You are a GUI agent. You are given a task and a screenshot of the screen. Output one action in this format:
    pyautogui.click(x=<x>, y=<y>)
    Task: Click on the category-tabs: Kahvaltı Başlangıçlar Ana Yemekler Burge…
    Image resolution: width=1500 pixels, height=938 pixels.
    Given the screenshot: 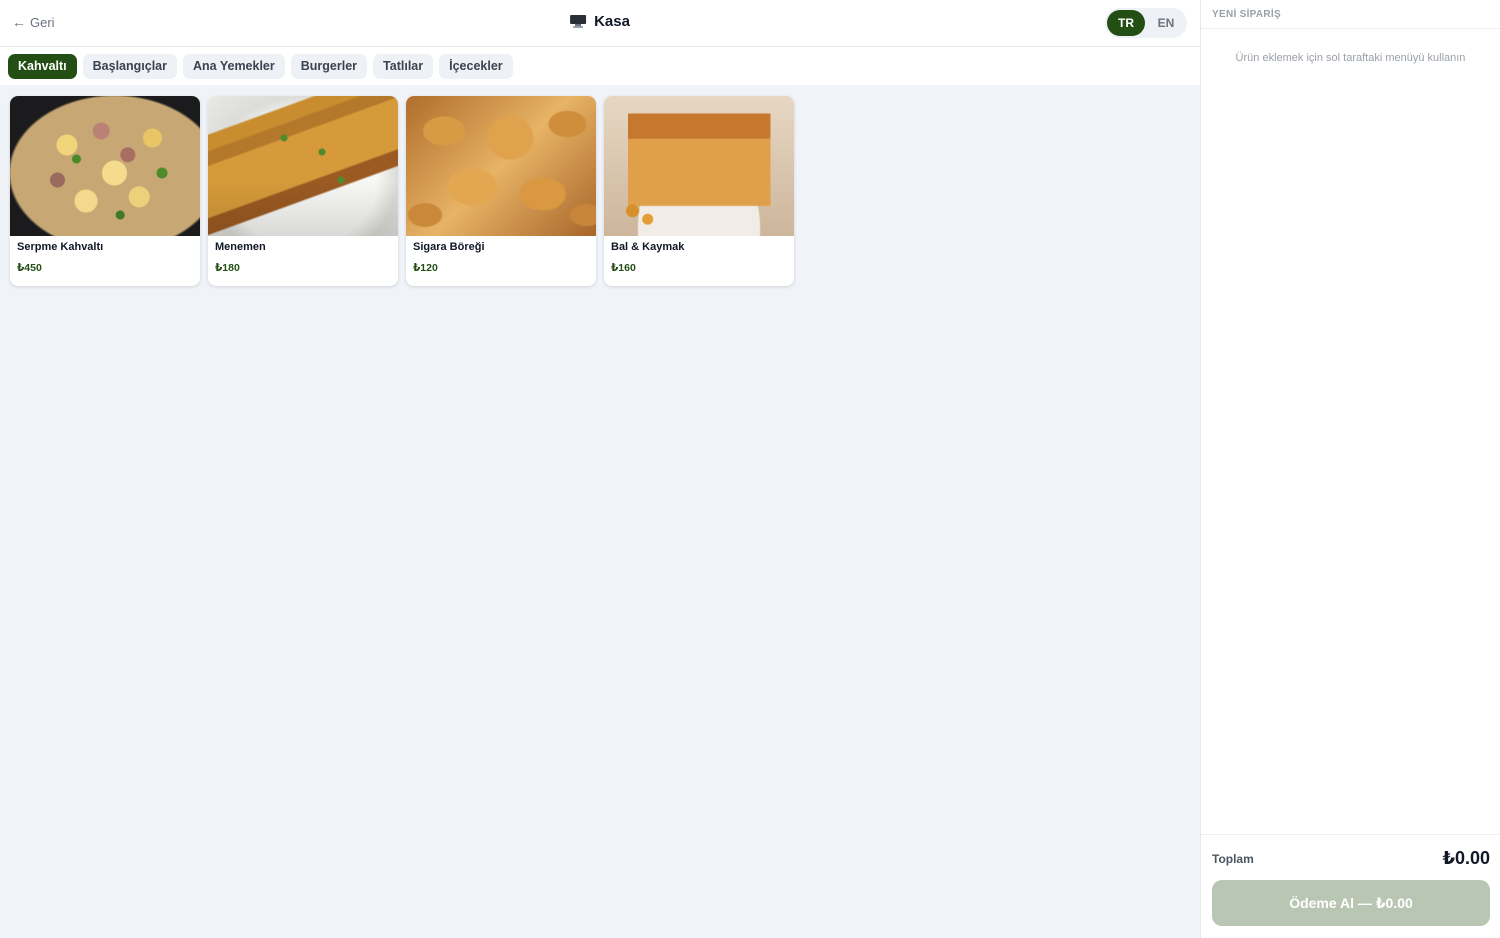 What is the action you would take?
    pyautogui.click(x=600, y=66)
    